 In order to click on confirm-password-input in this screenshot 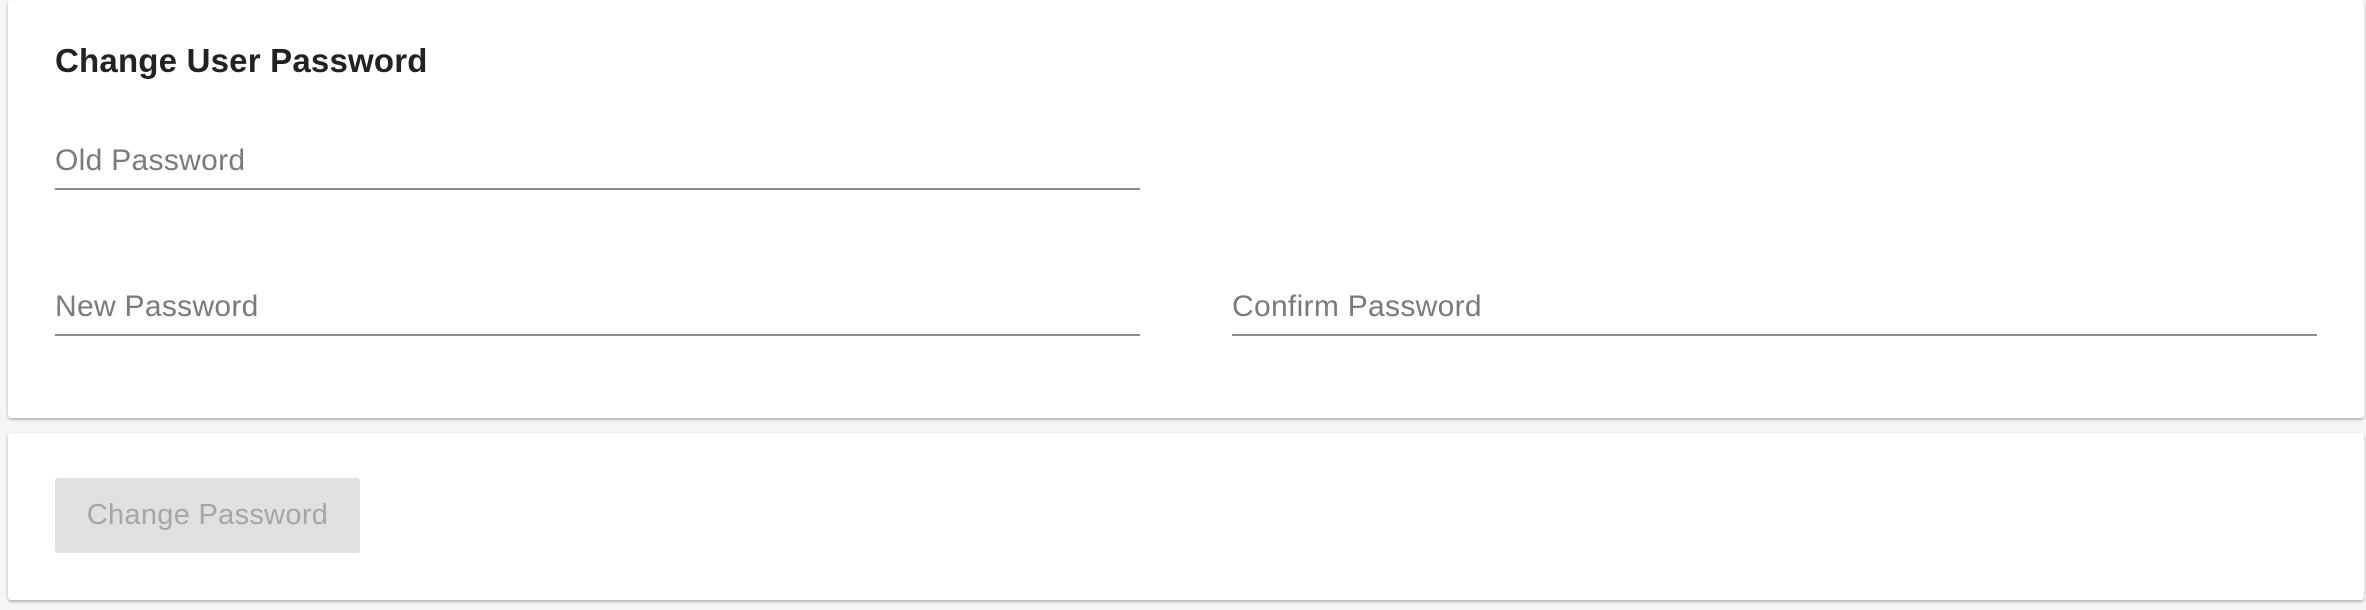, I will do `click(1774, 312)`.